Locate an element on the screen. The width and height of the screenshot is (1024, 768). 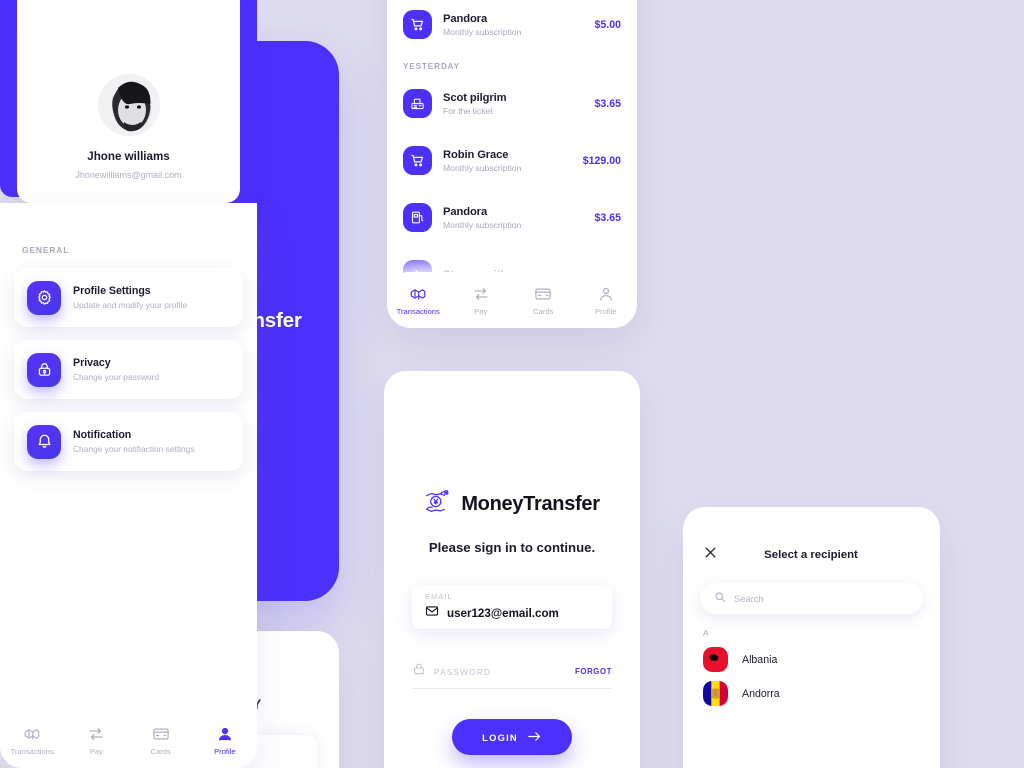
transaction-subtitle: For the ticket is located at coordinates (468, 110).